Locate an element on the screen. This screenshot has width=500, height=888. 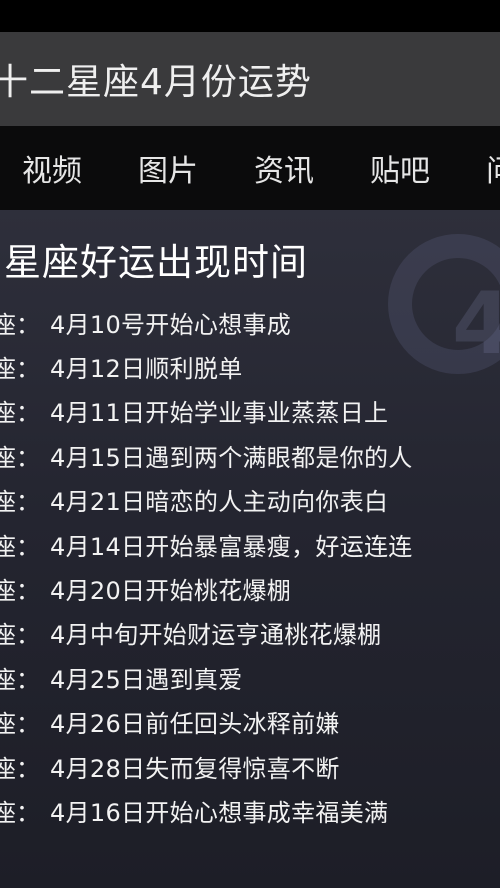
list-item: 座： 4月20日开始桃花爆棚 is located at coordinates (250, 588).